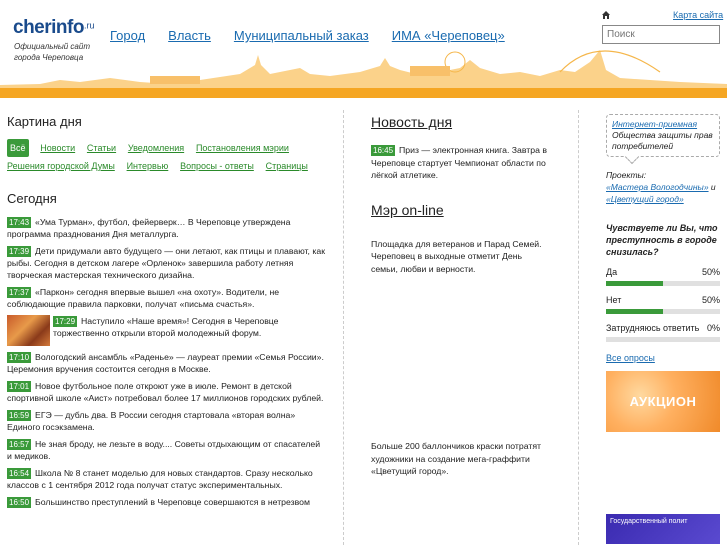  Describe the element at coordinates (632, 157) in the screenshot. I see `bubble-tail` at that location.